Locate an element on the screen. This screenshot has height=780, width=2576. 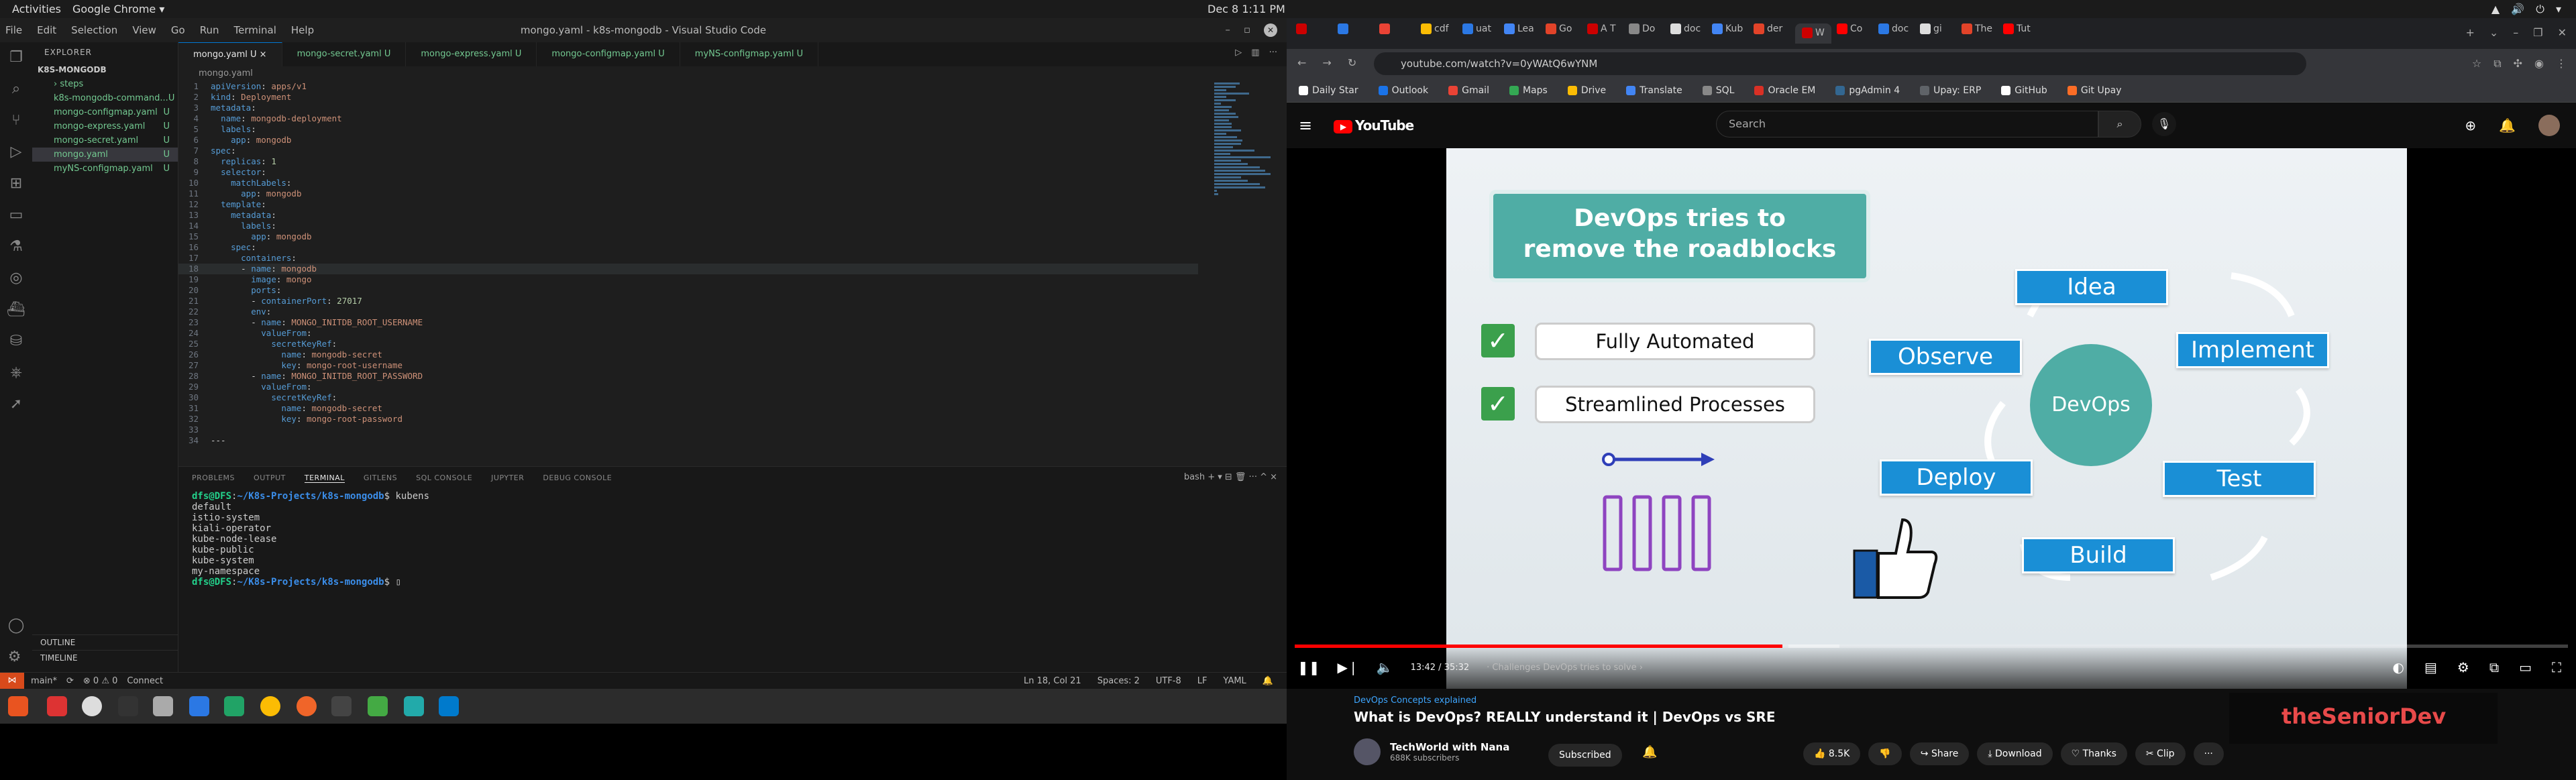
browser-tab: Co is located at coordinates (1849, 33).